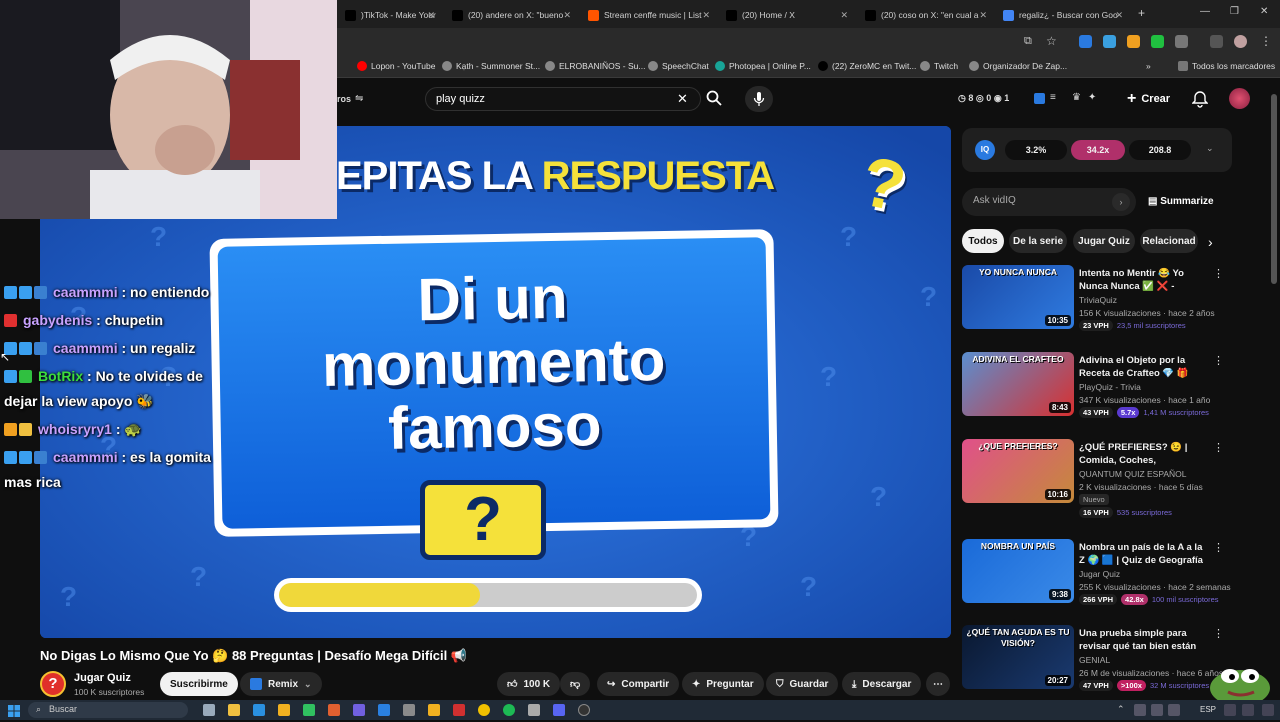  What do you see at coordinates (1051, 41) in the screenshot?
I see `bookmark-star-icon: ☆` at bounding box center [1051, 41].